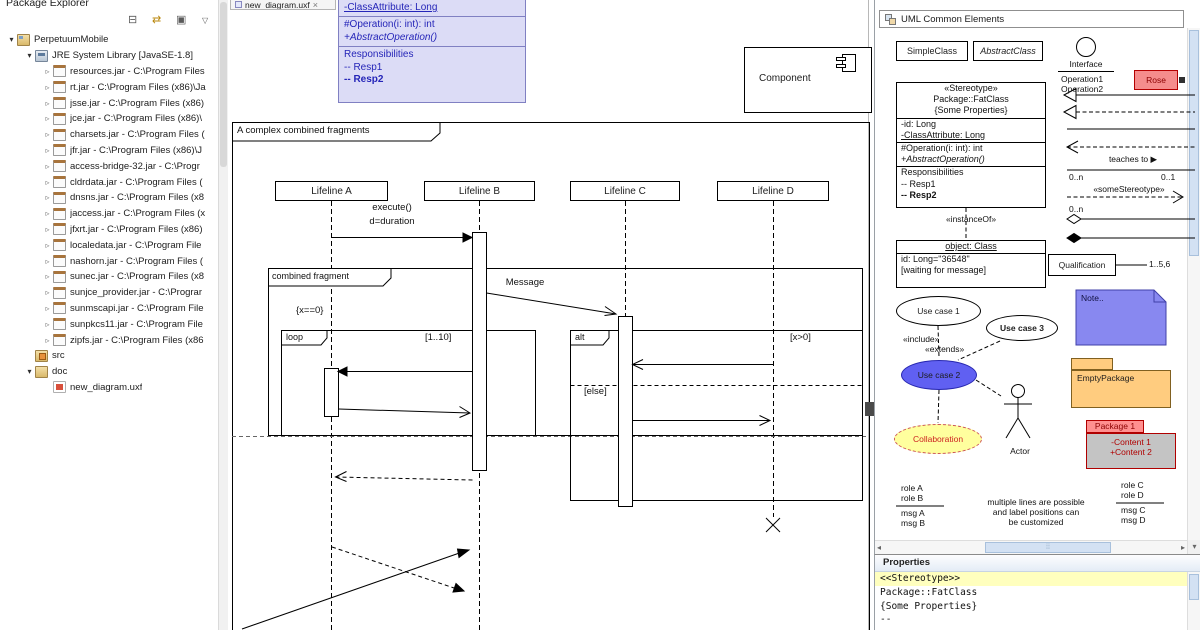 The height and width of the screenshot is (630, 1200). What do you see at coordinates (109, 87) in the screenshot?
I see `tree-item: ▹ rt.jar - C:\Program Files (x86)\Ja` at bounding box center [109, 87].